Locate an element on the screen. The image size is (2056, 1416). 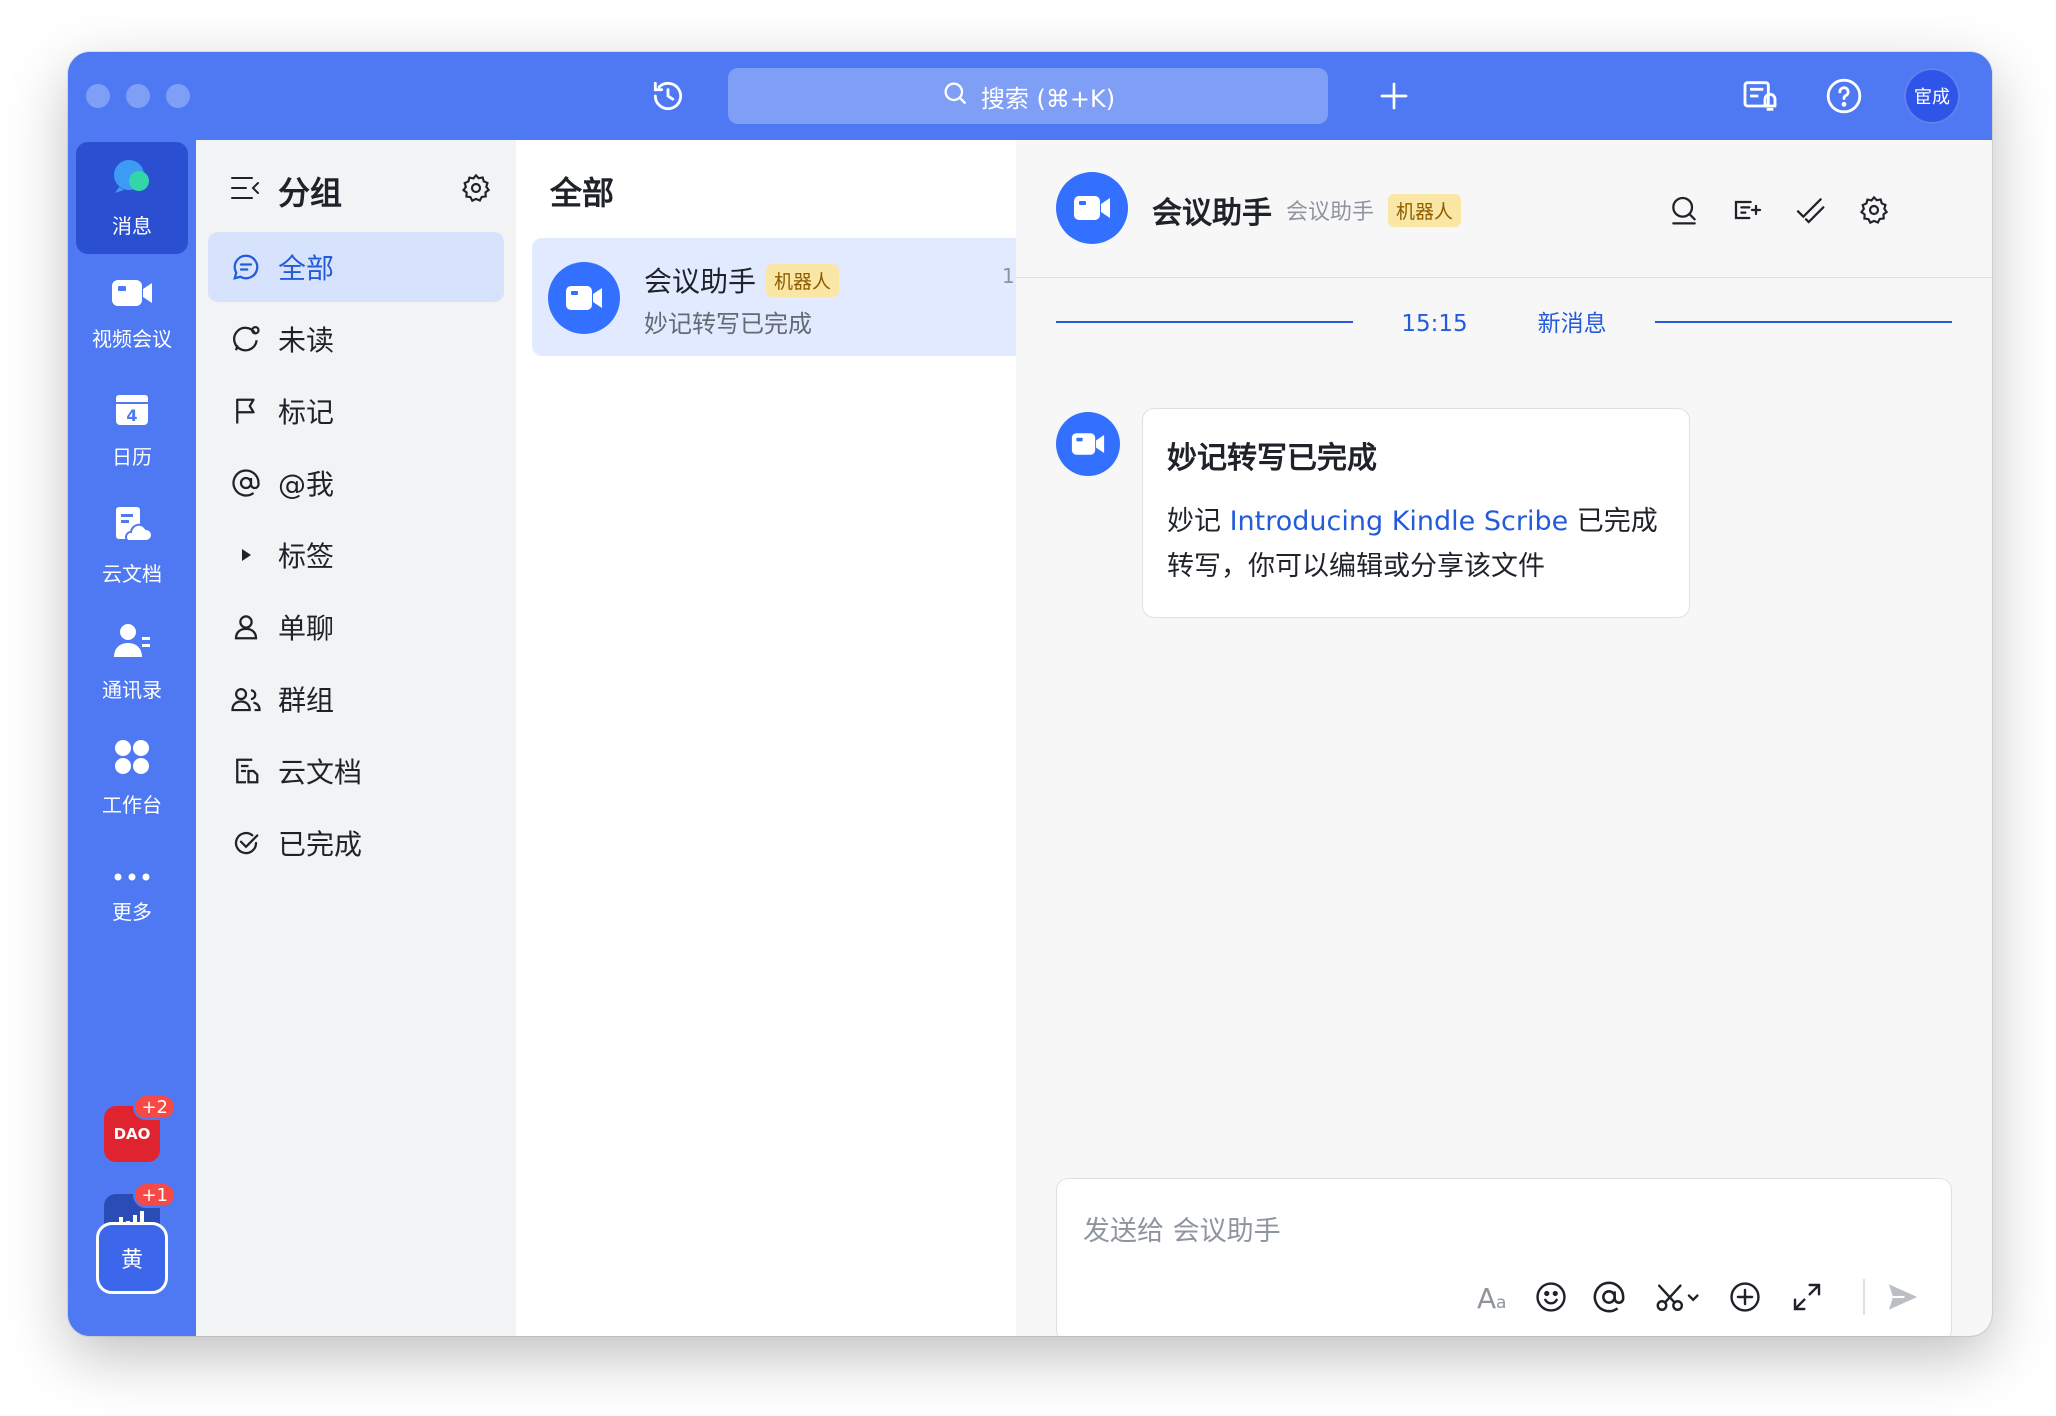
help-icon is located at coordinates (1844, 96).